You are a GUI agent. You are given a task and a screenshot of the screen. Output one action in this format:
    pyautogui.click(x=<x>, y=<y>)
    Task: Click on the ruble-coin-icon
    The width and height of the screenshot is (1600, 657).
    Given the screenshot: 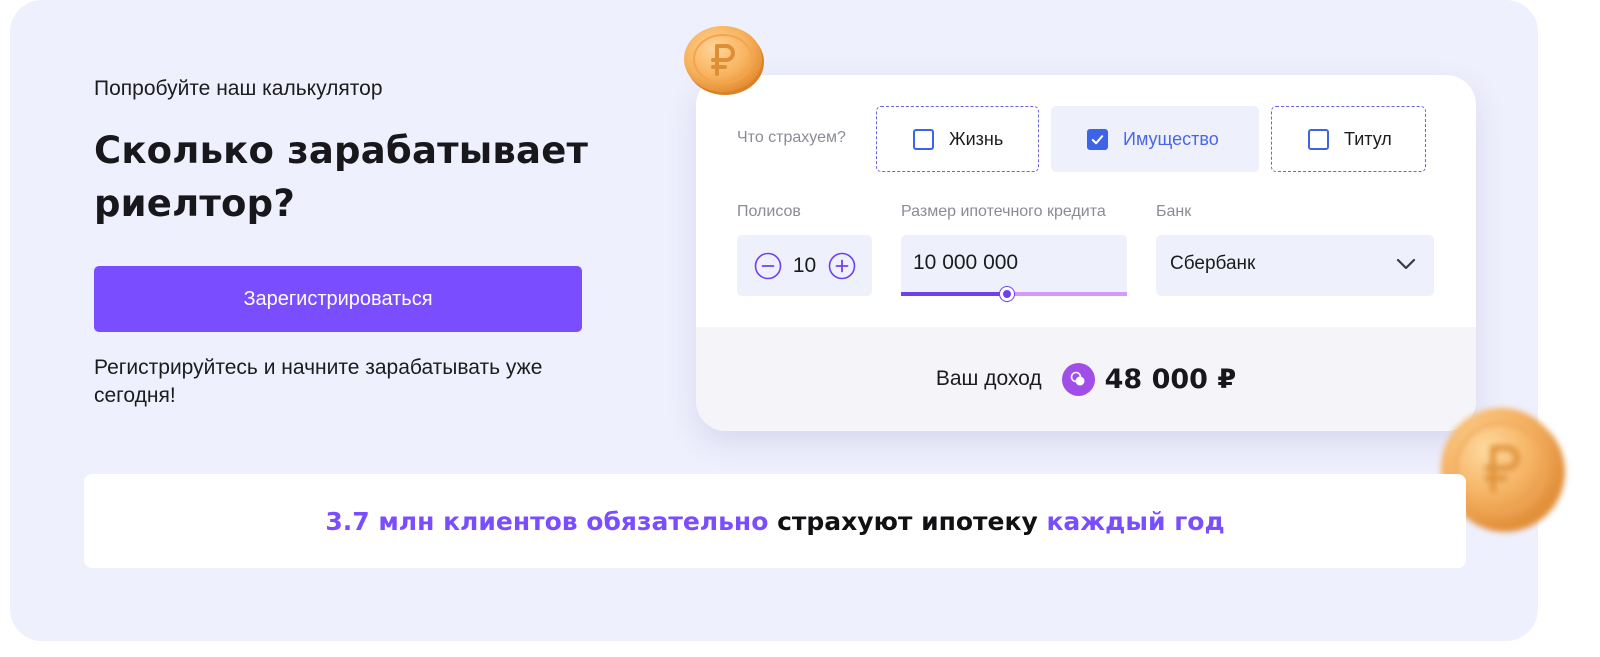 What is the action you would take?
    pyautogui.click(x=724, y=60)
    